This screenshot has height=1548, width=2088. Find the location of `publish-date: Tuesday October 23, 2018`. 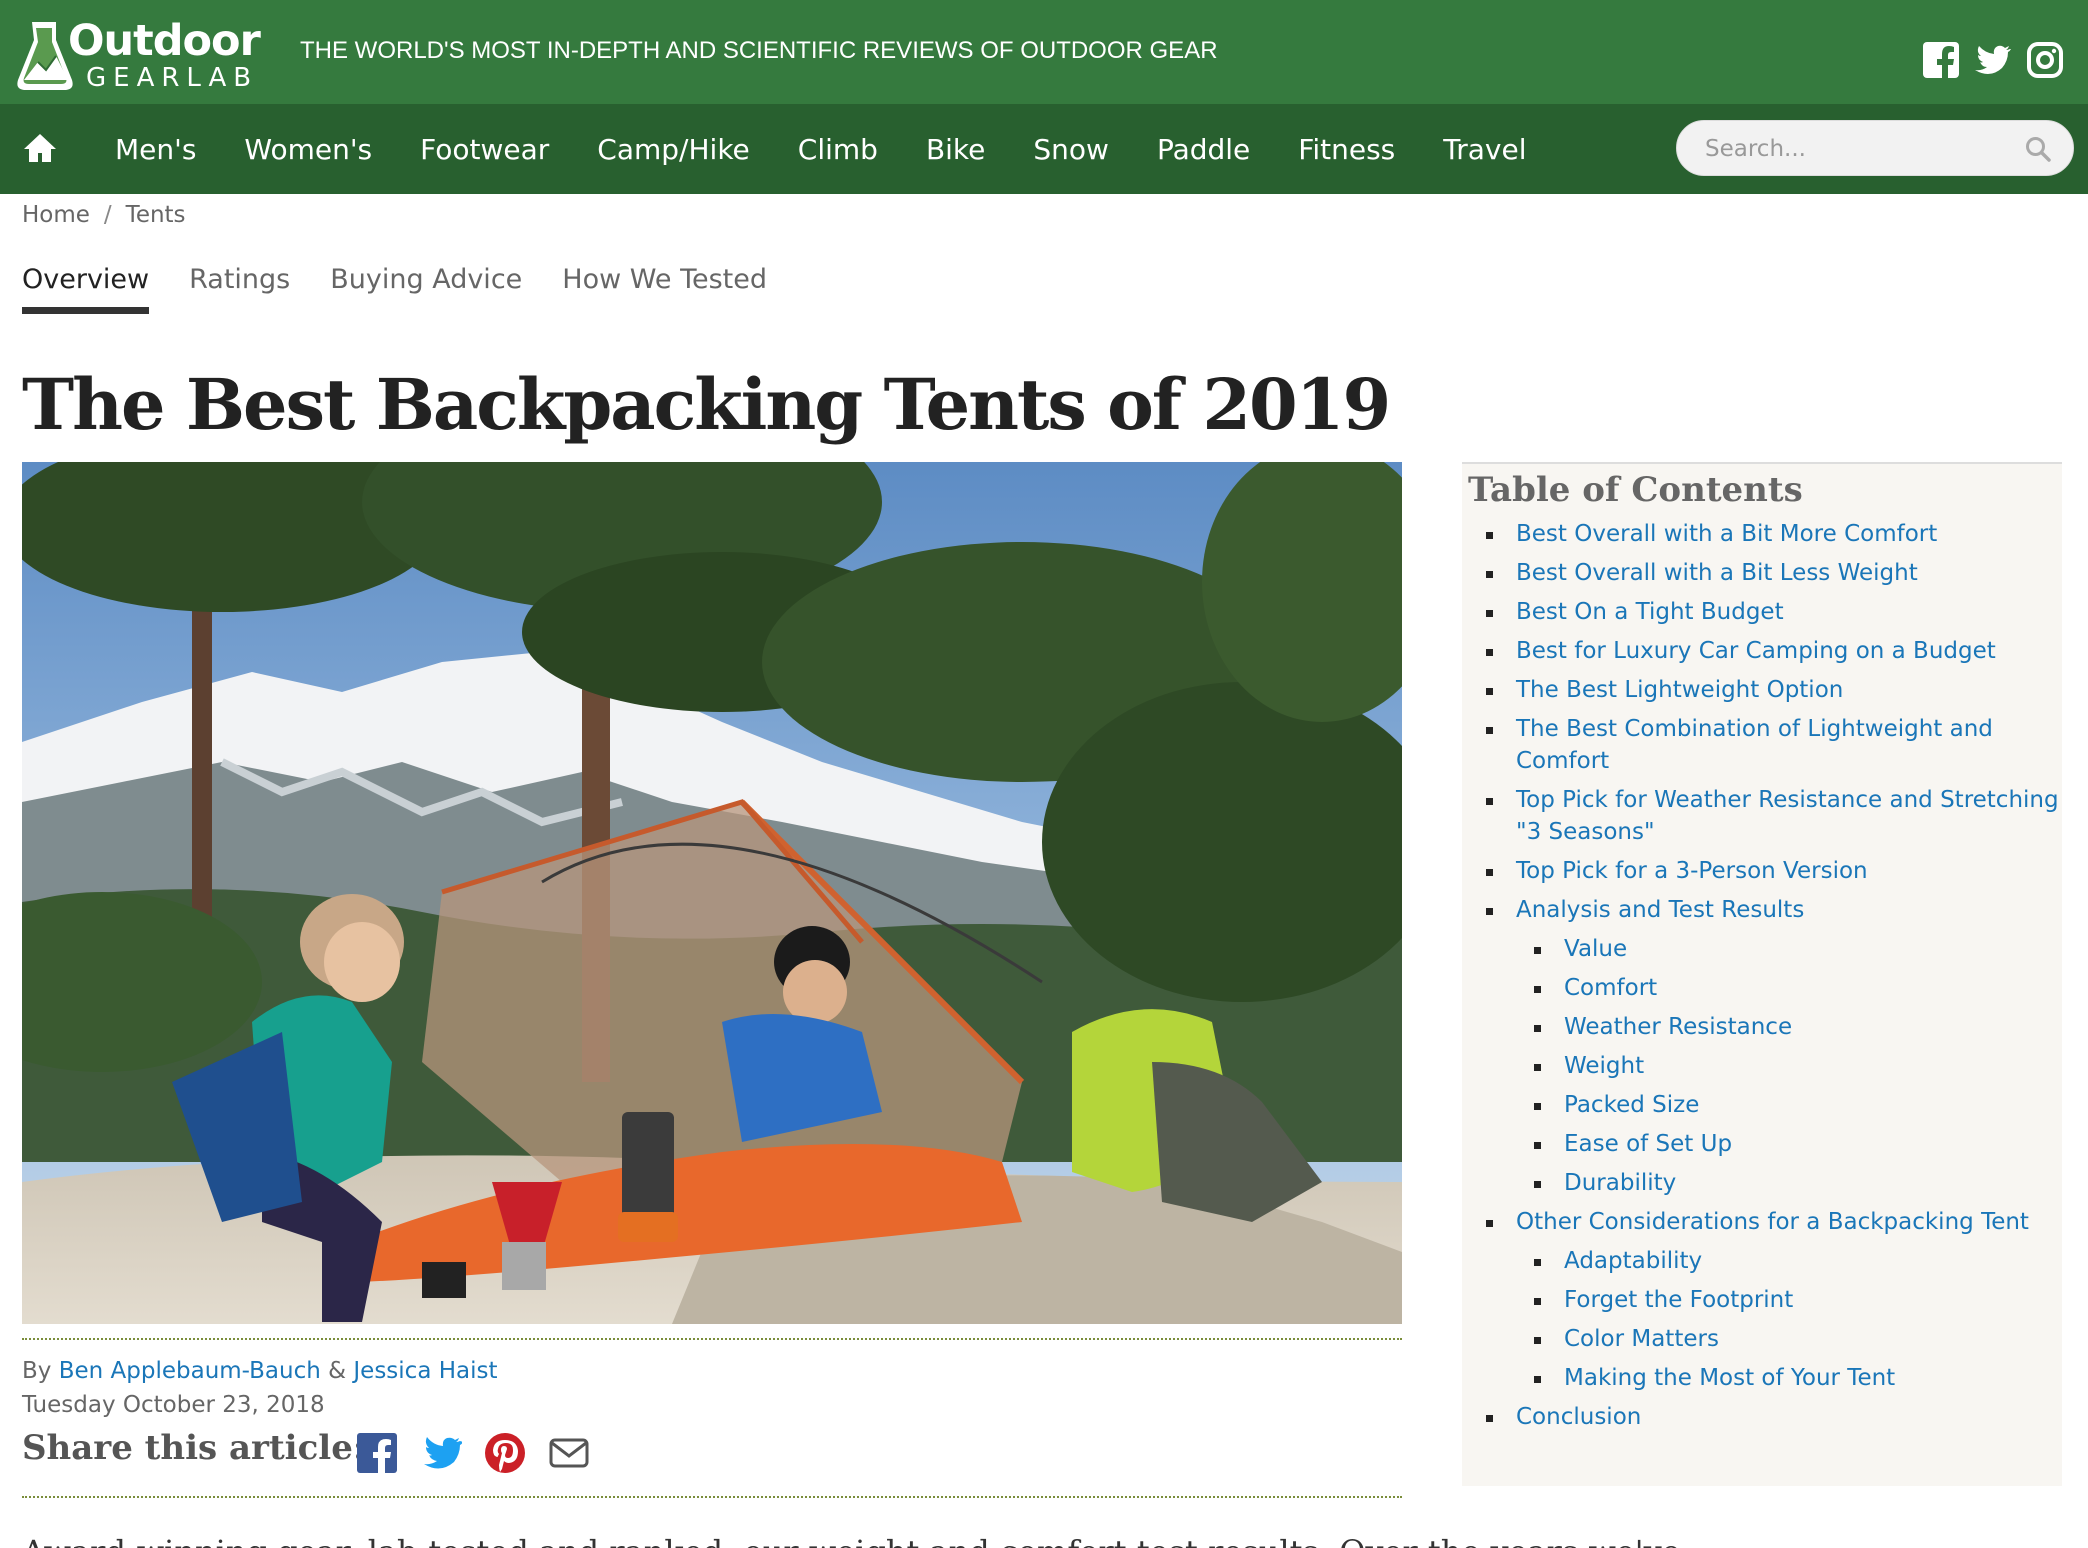

publish-date: Tuesday October 23, 2018 is located at coordinates (173, 1405).